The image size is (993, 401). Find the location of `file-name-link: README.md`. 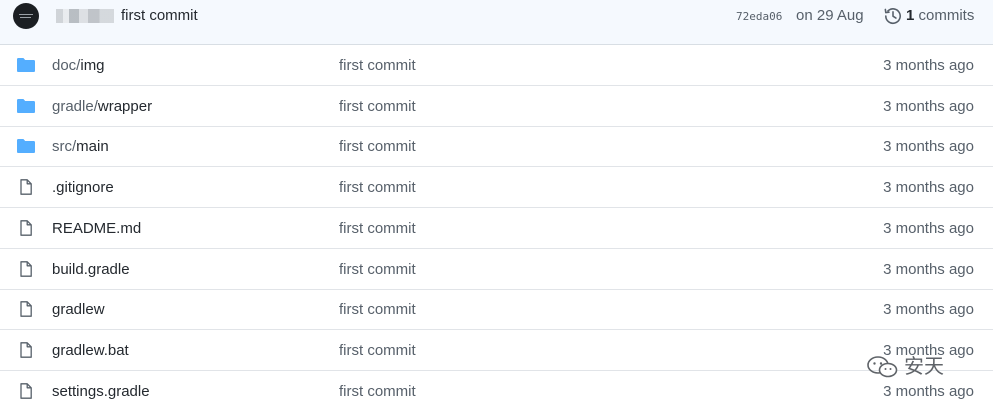

file-name-link: README.md is located at coordinates (96, 229).